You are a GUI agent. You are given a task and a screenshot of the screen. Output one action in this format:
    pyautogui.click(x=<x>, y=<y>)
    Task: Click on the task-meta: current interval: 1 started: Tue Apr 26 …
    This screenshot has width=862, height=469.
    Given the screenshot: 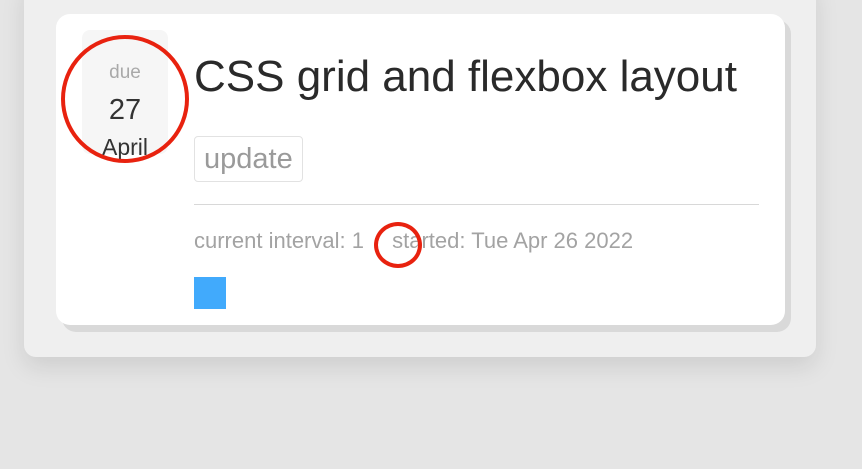 What is the action you would take?
    pyautogui.click(x=413, y=241)
    